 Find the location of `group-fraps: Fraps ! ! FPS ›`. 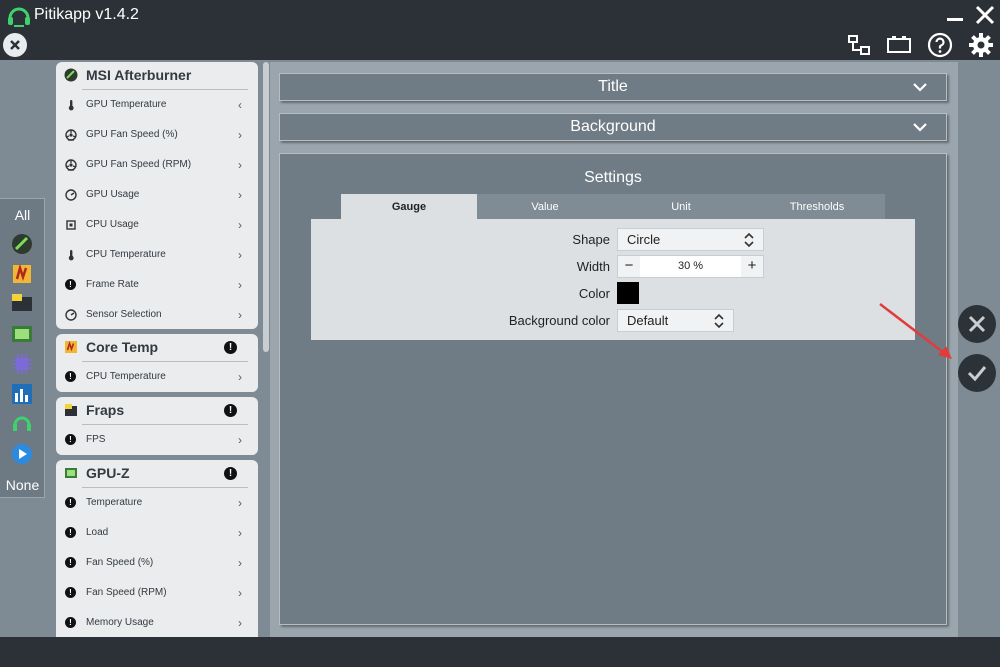

group-fraps: Fraps ! ! FPS › is located at coordinates (157, 426).